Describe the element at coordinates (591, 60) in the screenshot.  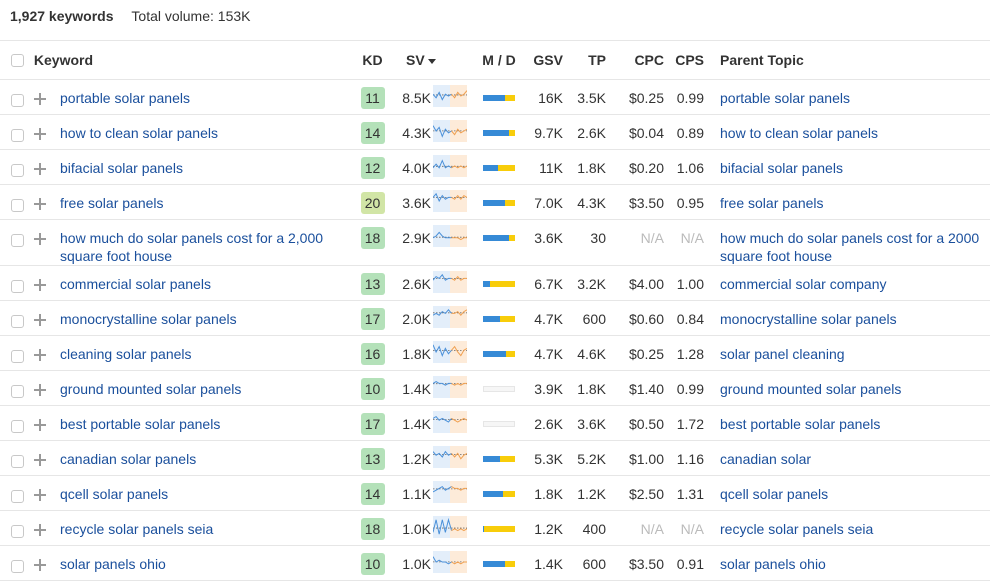
I see `header-tp: TP` at that location.